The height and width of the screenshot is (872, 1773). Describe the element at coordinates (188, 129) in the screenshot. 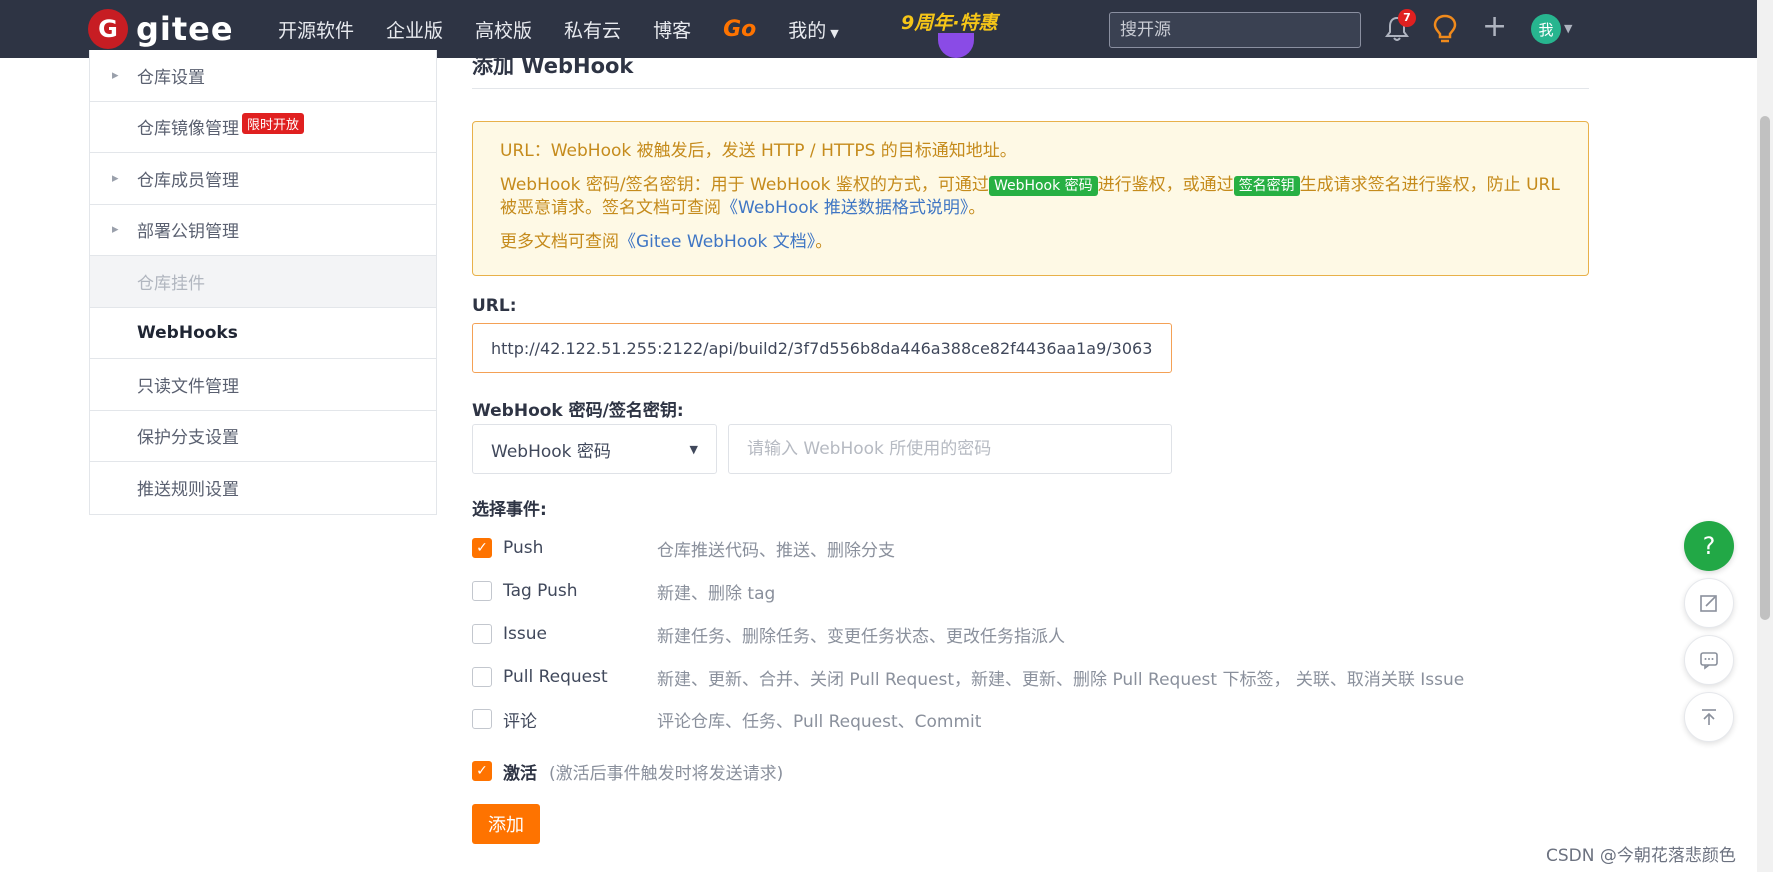

I see `sidebar-item-label: 仓库镜像管理` at that location.